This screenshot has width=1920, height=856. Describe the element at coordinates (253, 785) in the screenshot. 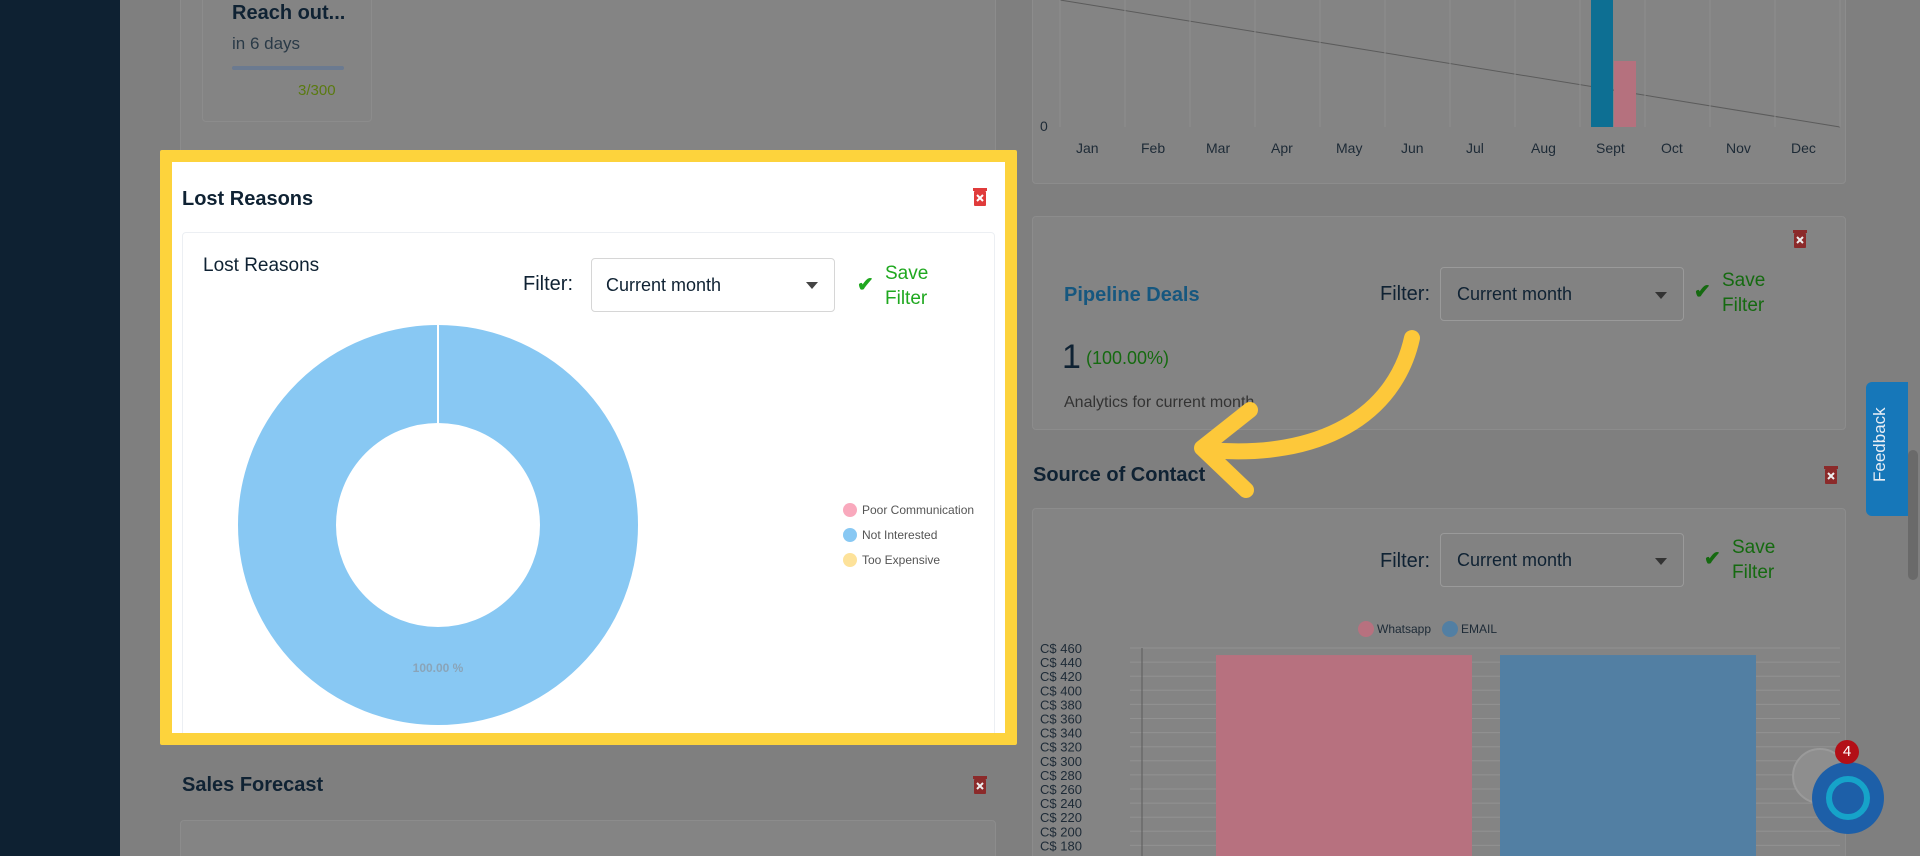

I see `sales-forecast-title: Sales Forecast` at that location.